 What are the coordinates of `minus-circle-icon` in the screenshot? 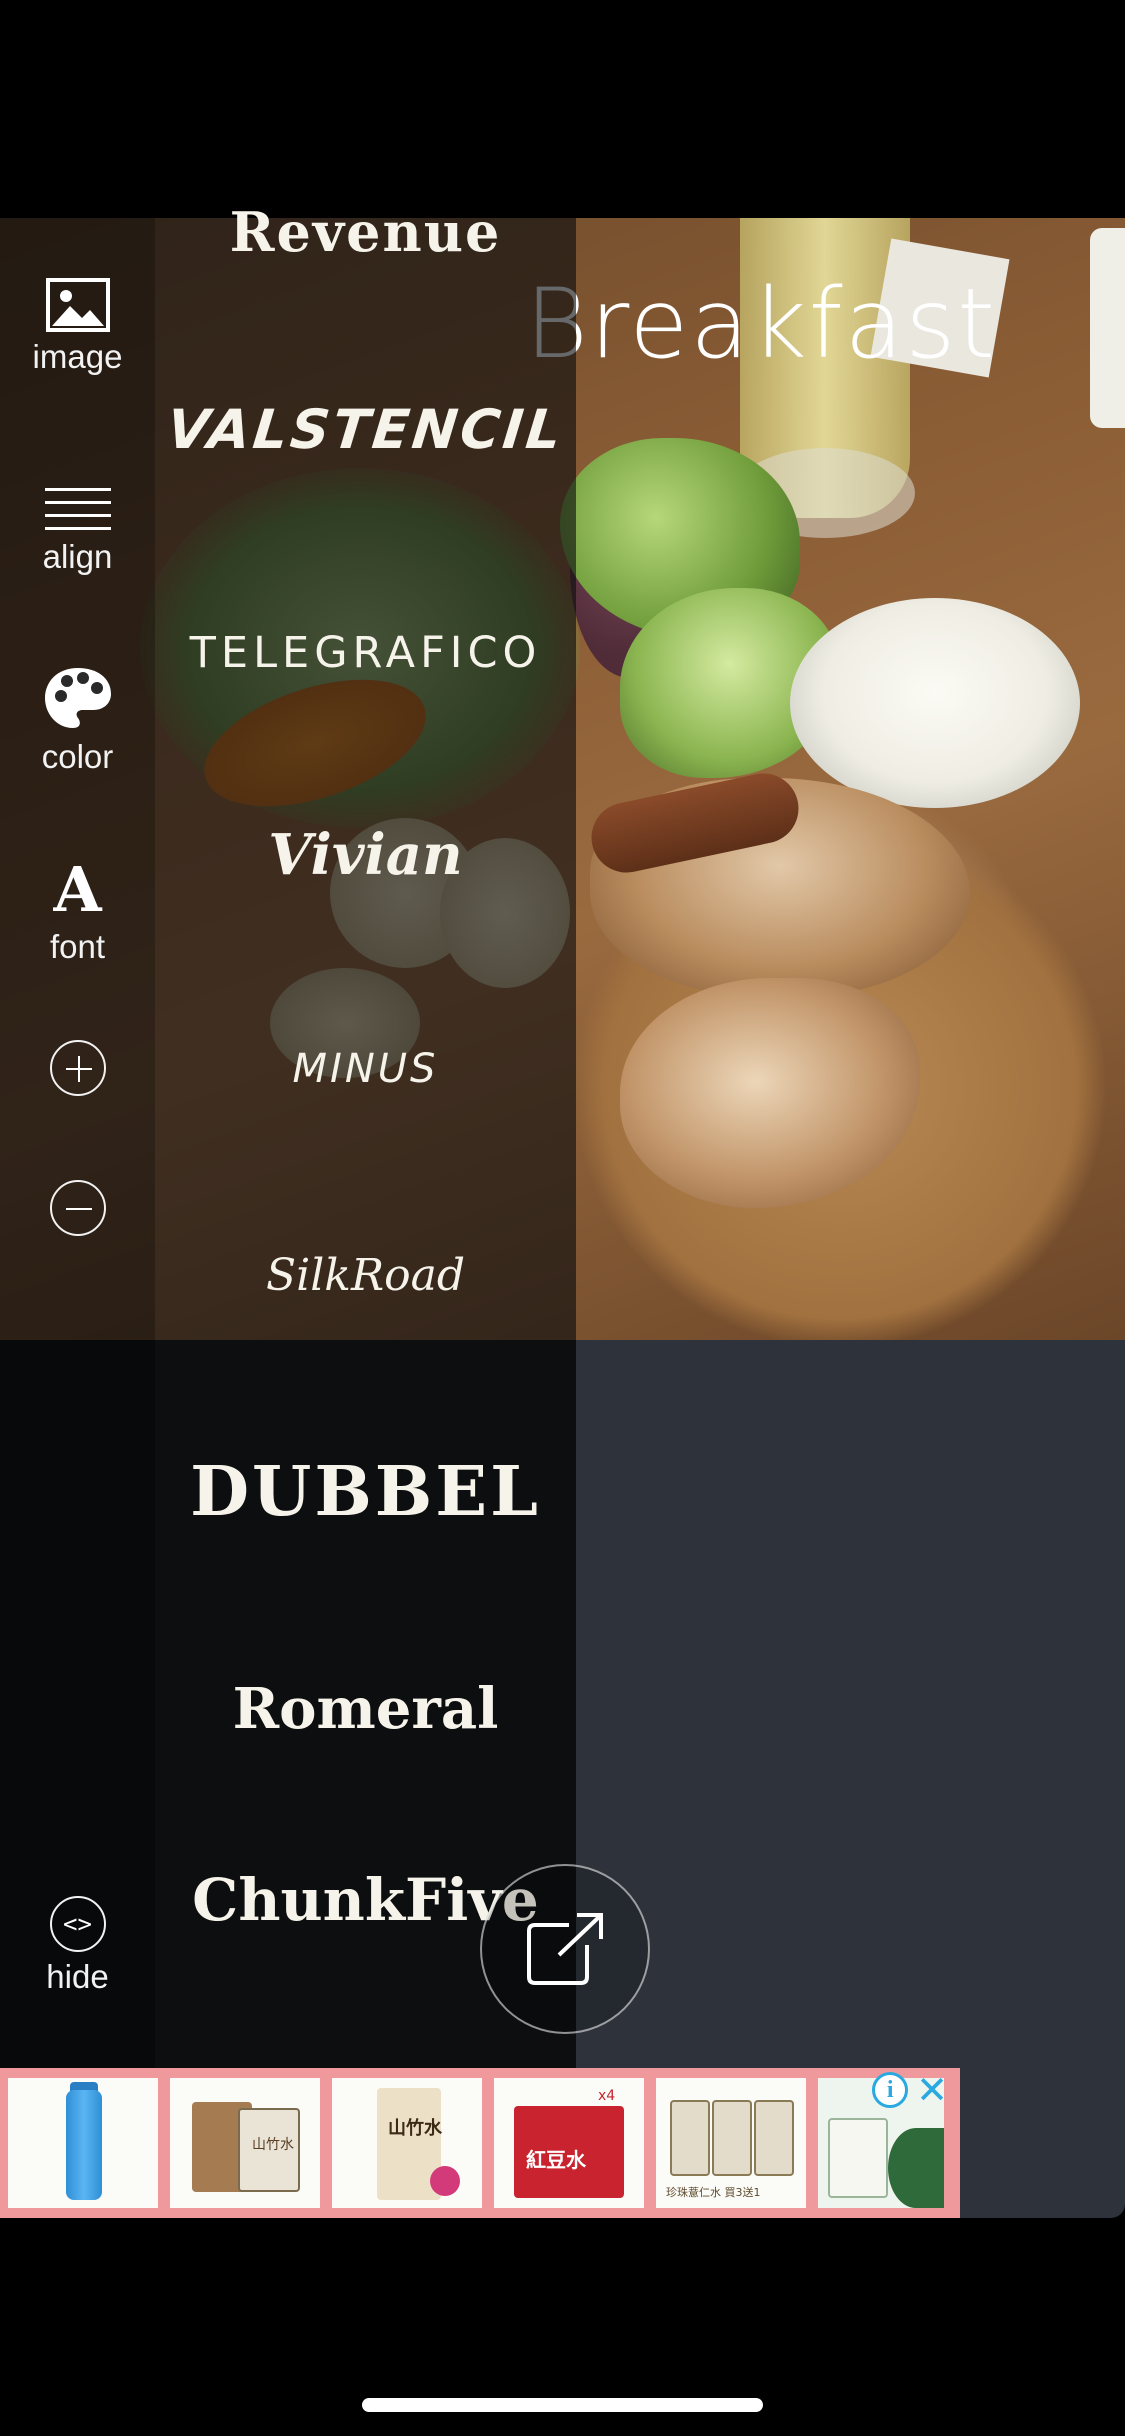 It's located at (77, 1208).